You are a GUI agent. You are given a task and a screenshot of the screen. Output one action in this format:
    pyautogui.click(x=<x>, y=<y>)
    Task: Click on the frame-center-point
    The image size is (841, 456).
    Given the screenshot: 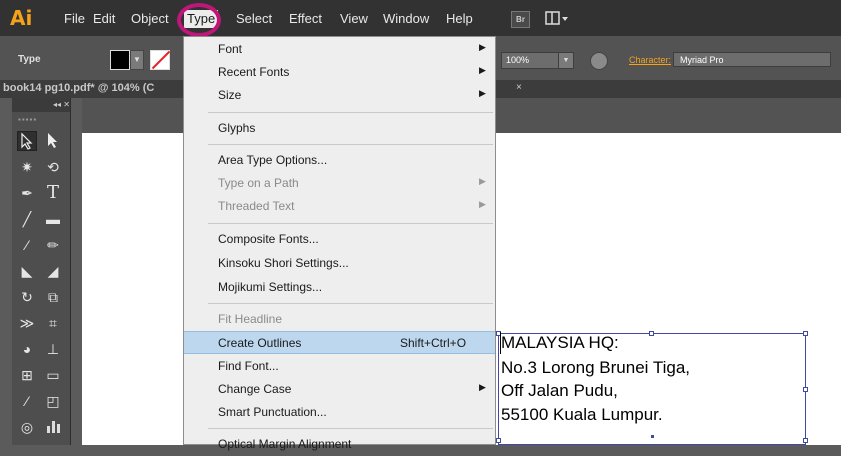 What is the action you would take?
    pyautogui.click(x=652, y=436)
    